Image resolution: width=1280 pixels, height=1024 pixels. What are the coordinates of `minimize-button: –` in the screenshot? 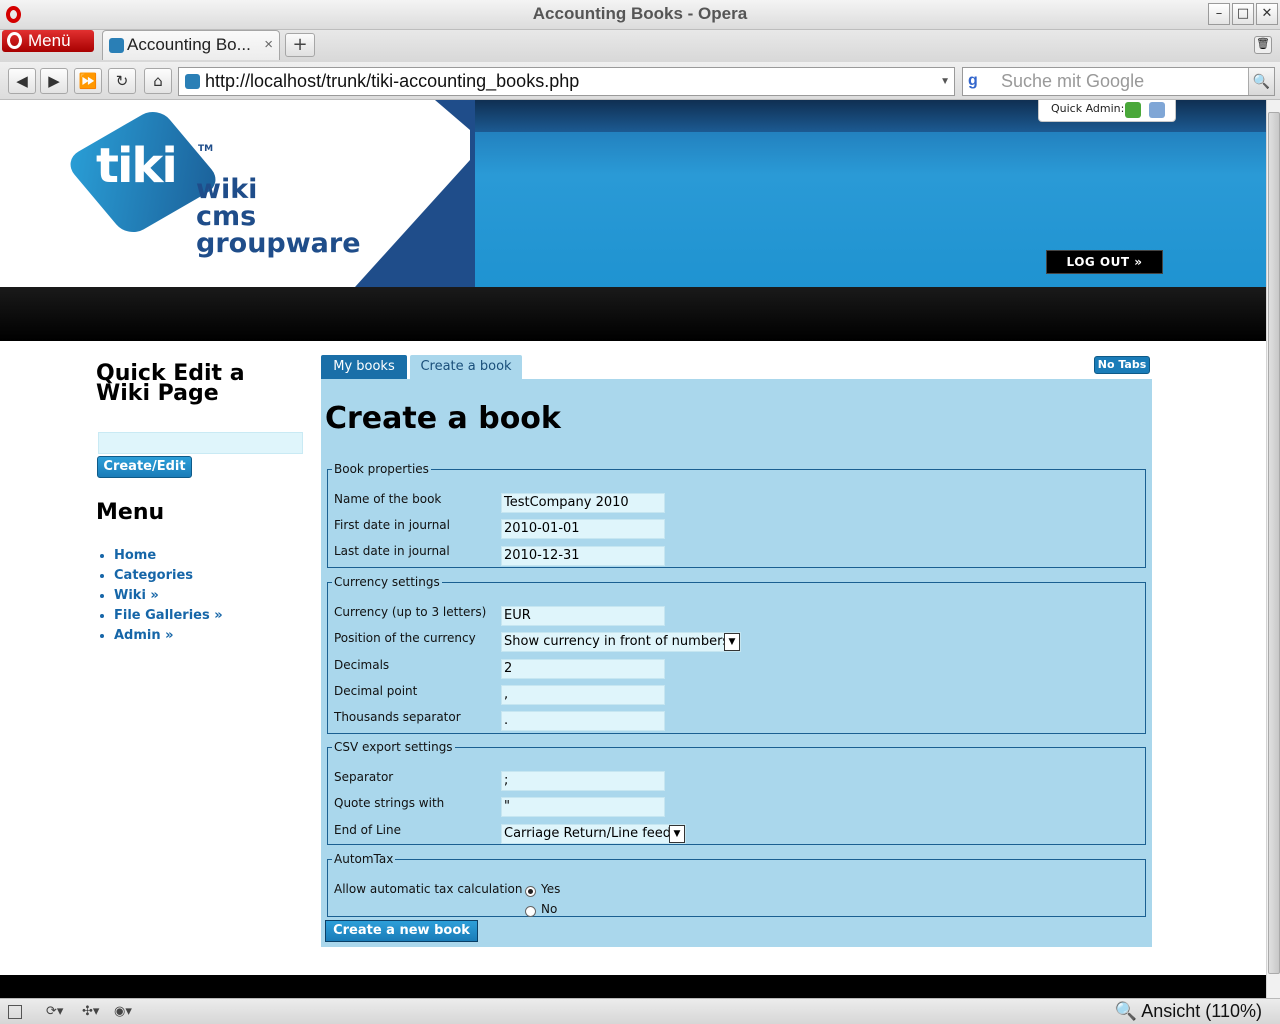 It's located at (1219, 14).